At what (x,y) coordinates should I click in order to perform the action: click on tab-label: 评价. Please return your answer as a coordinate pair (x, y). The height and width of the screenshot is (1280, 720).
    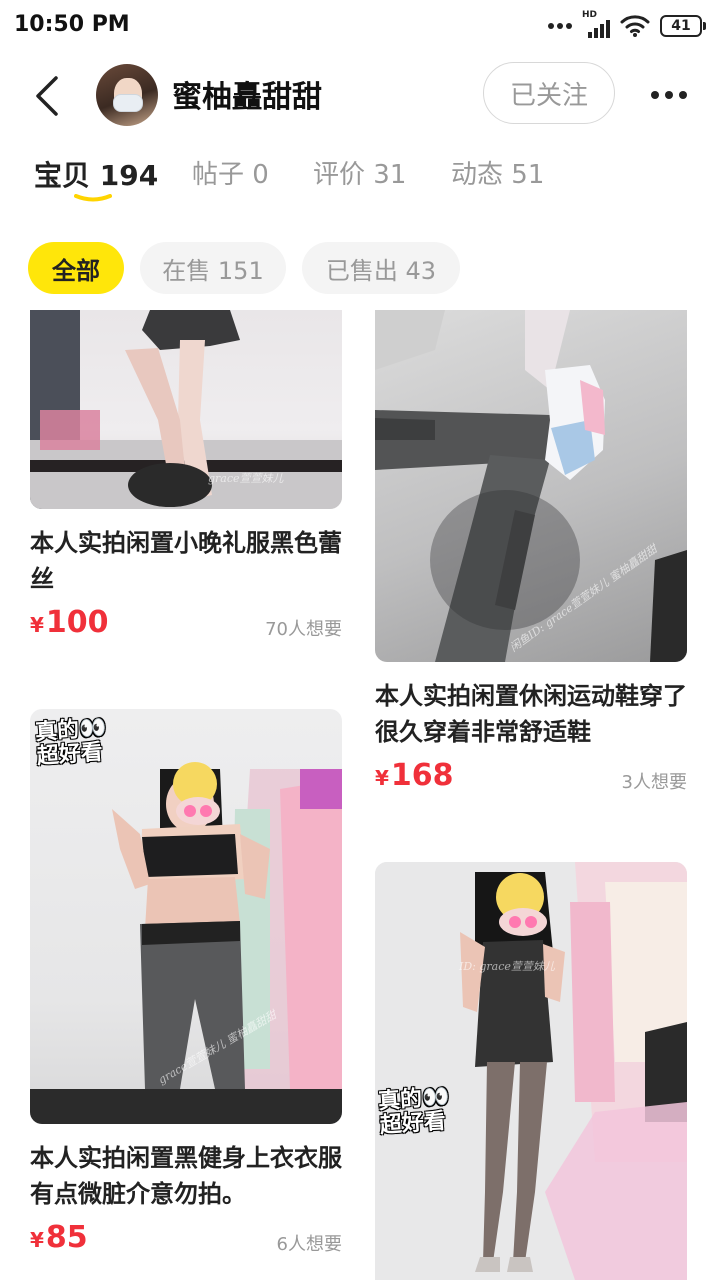
    Looking at the image, I should click on (339, 175).